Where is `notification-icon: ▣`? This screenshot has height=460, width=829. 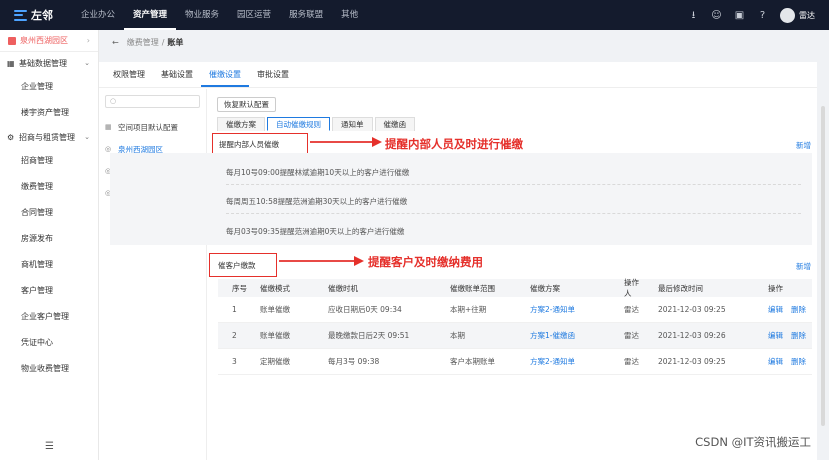
notification-icon: ▣ is located at coordinates (739, 15).